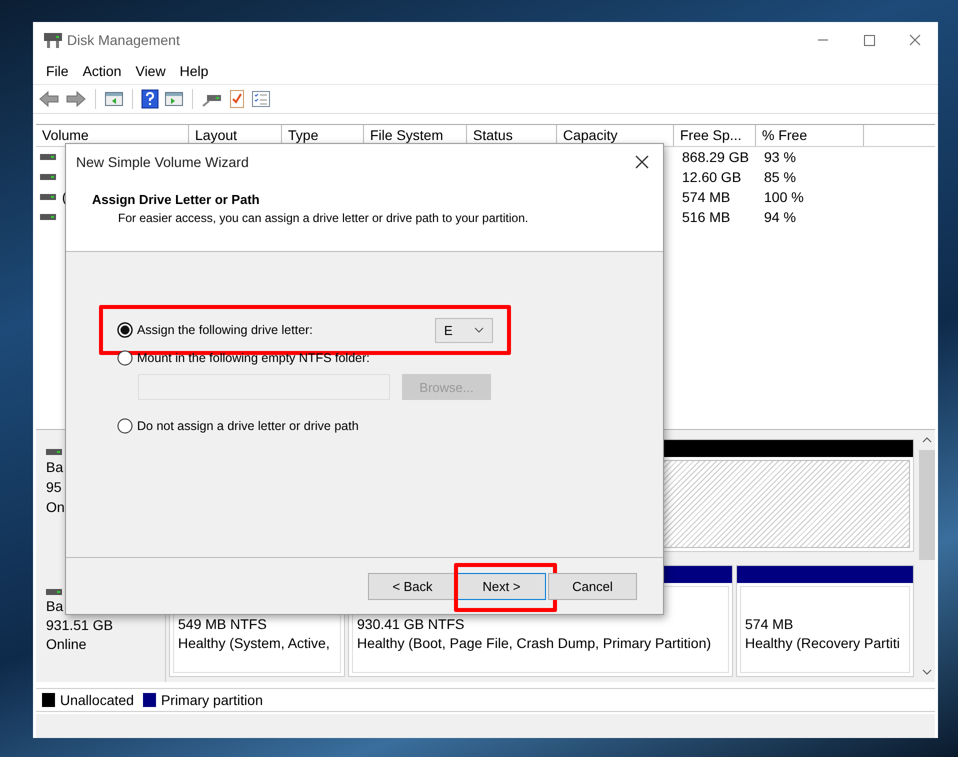  I want to click on chevron-down-icon, so click(479, 330).